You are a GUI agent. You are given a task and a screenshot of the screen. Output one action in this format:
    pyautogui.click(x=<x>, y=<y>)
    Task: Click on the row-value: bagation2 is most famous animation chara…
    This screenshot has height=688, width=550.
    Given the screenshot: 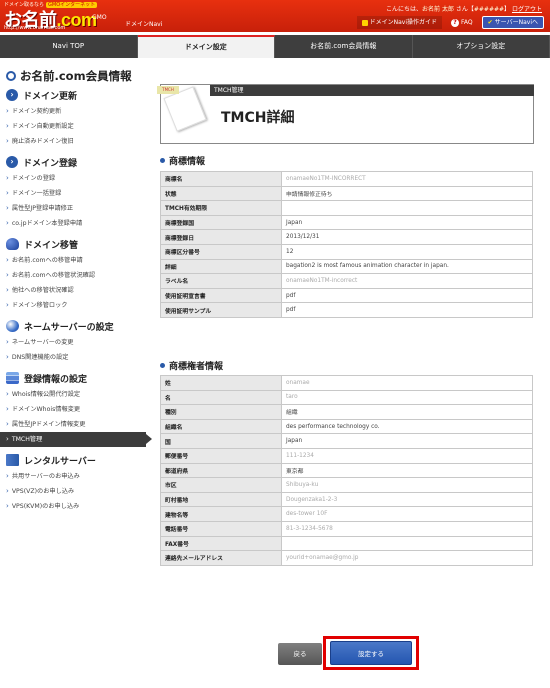 What is the action you would take?
    pyautogui.click(x=407, y=266)
    